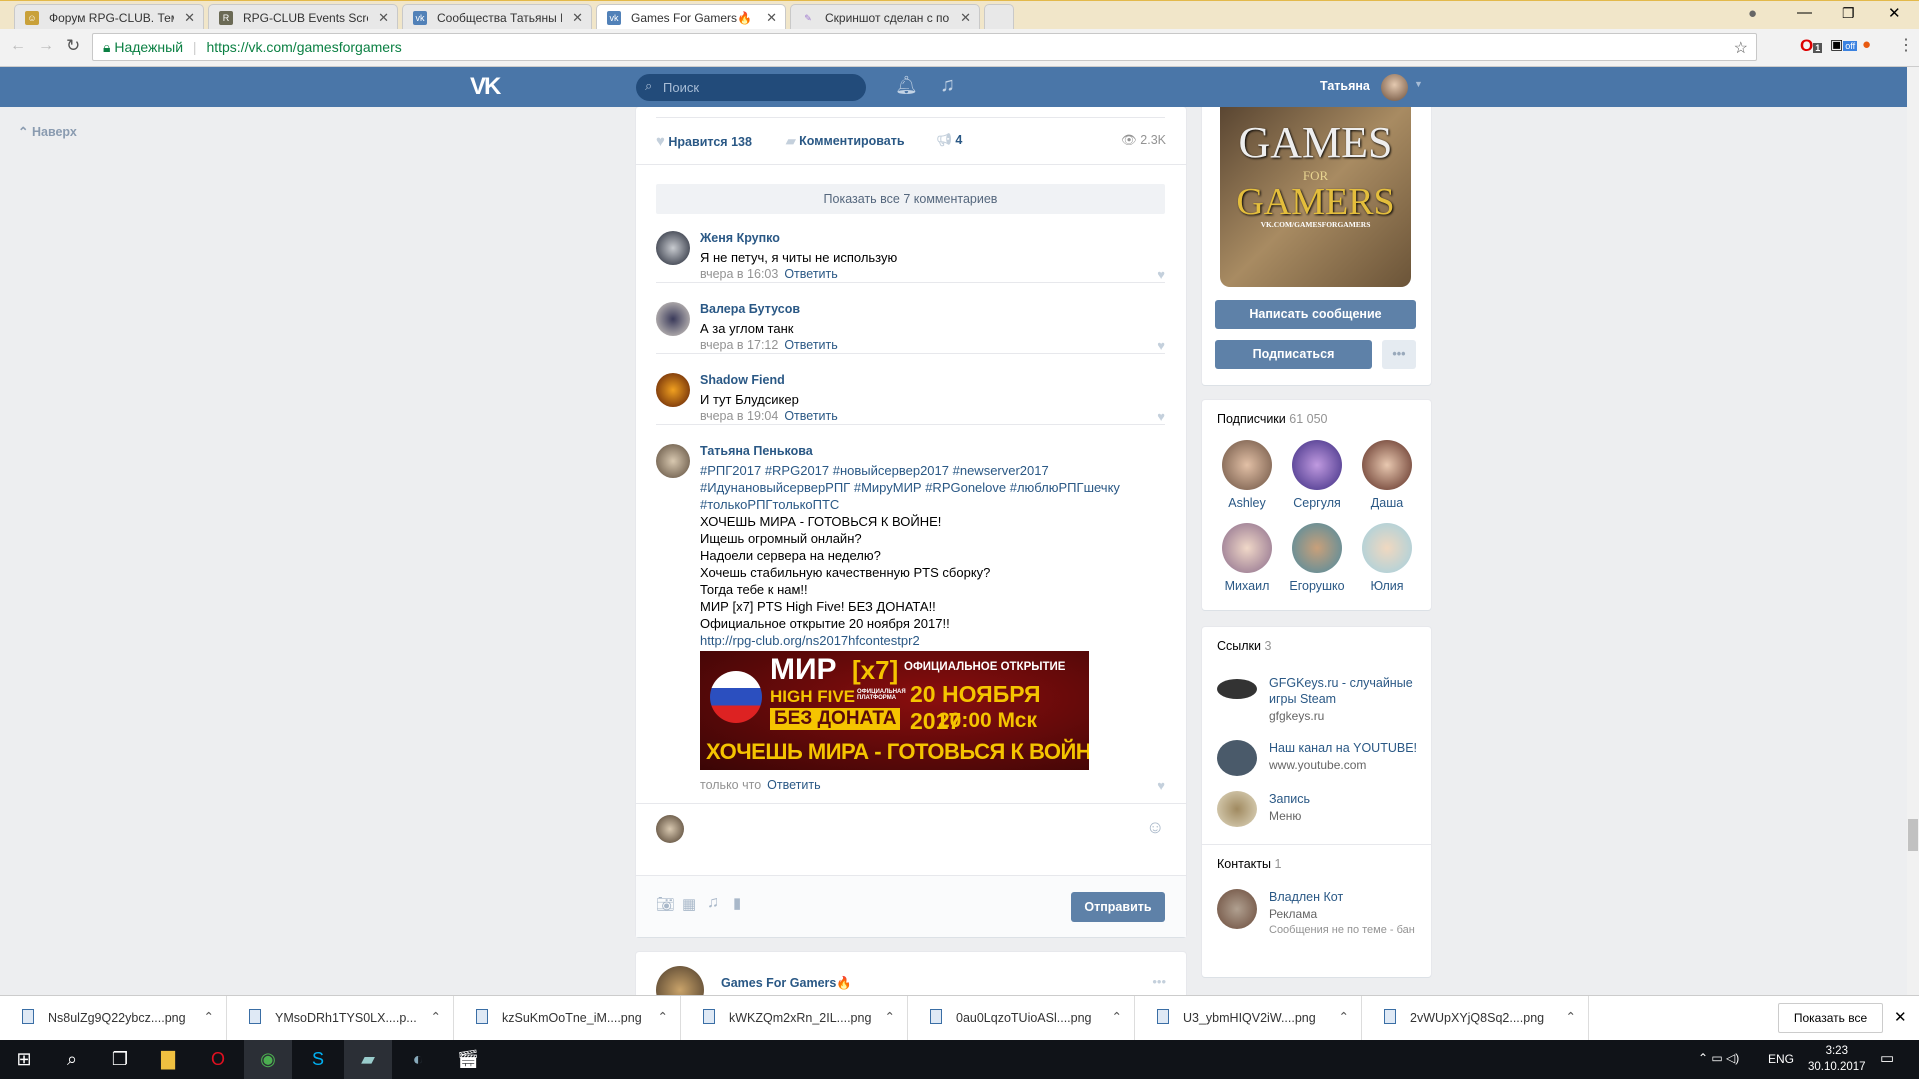 This screenshot has height=1079, width=1919. What do you see at coordinates (318, 1059) in the screenshot?
I see `skype-icon: S` at bounding box center [318, 1059].